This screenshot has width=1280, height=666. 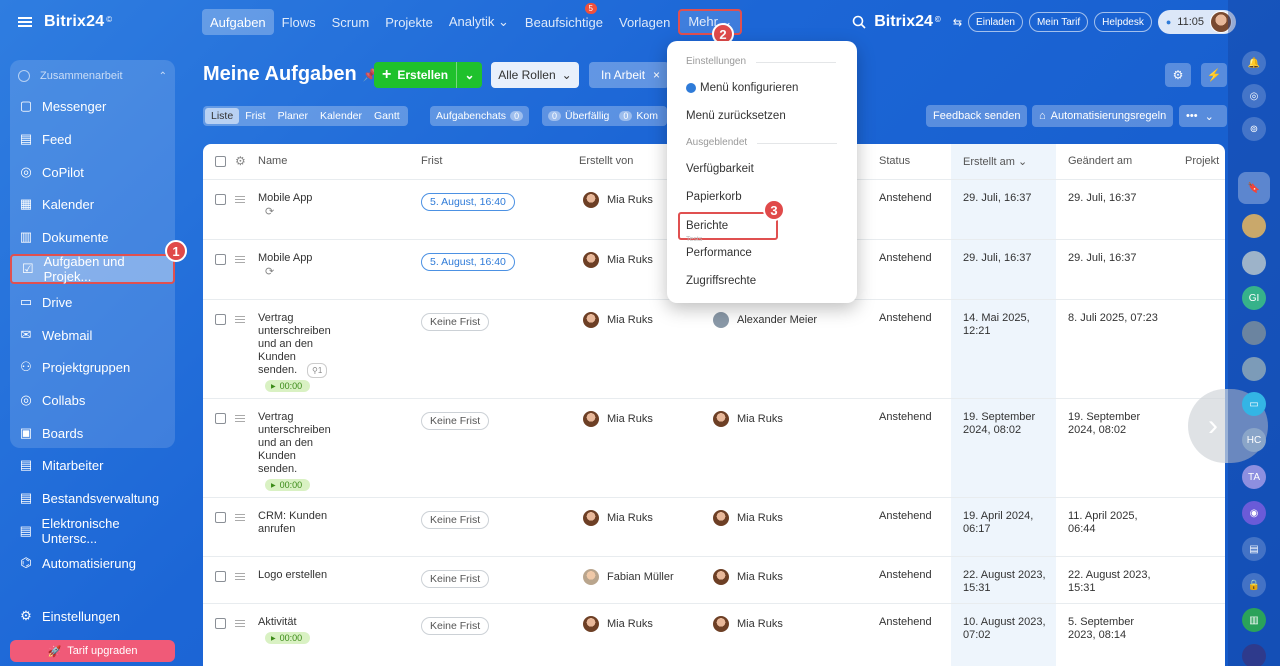 I want to click on worktime-clock: ● 11:05, so click(x=1196, y=22).